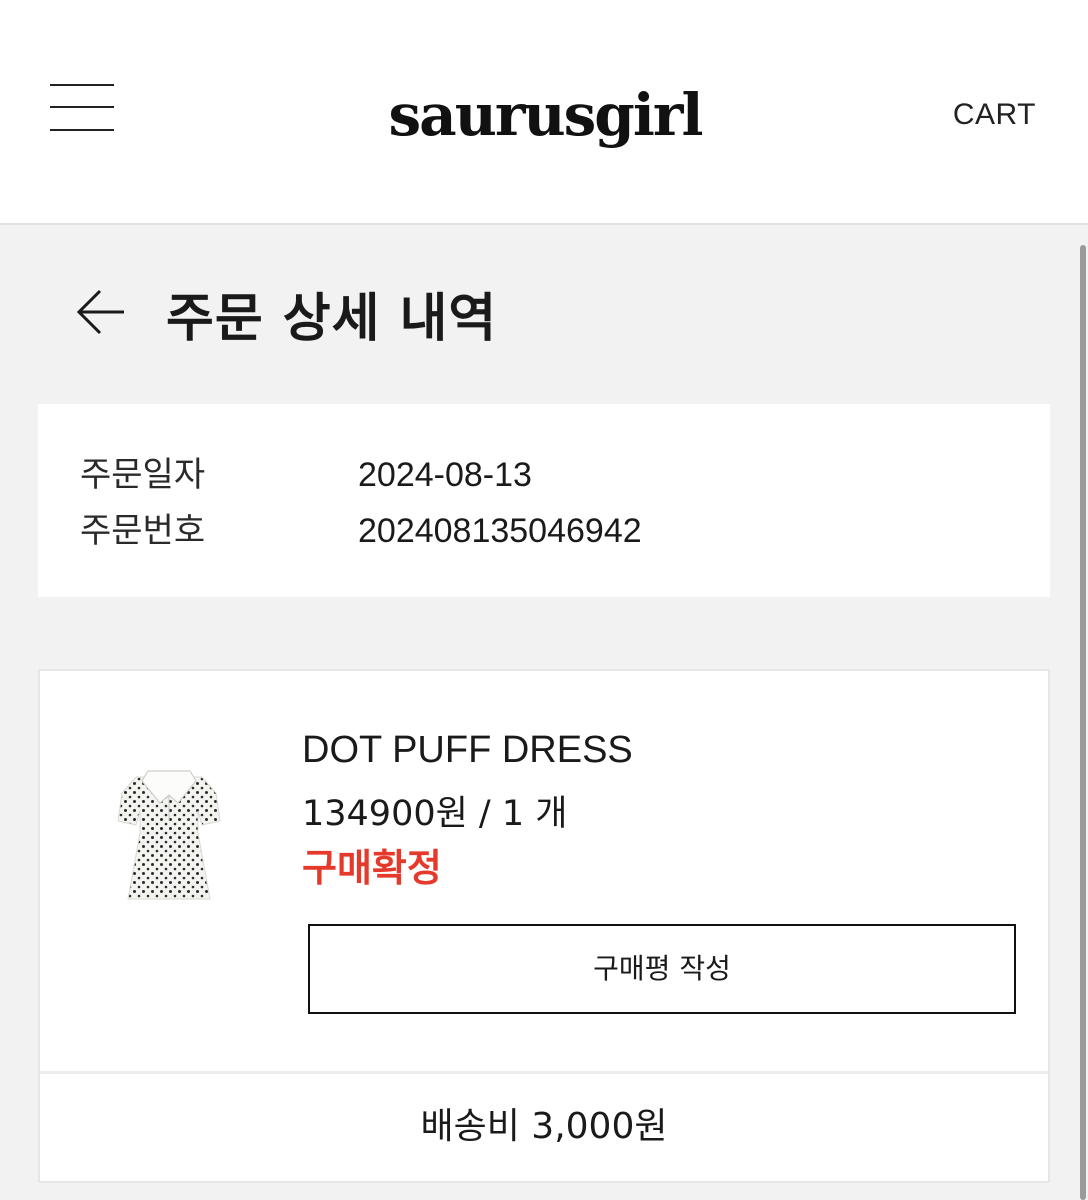  Describe the element at coordinates (1083, 722) in the screenshot. I see `scrollbar` at that location.